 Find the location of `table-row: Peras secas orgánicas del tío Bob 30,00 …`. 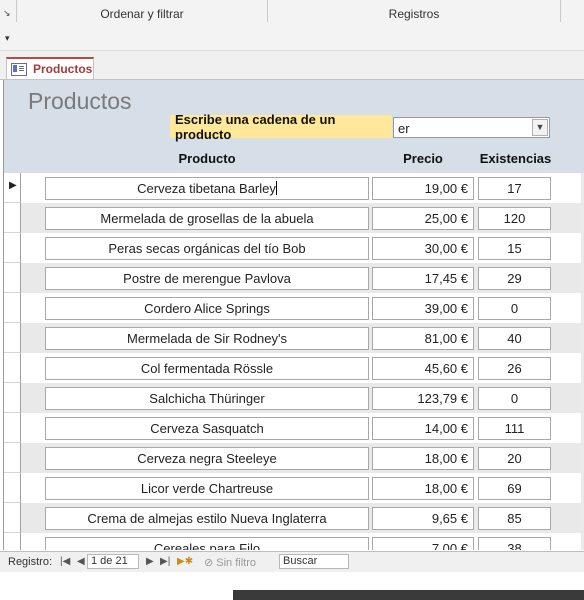

table-row: Peras secas orgánicas del tío Bob 30,00 … is located at coordinates (294, 248).